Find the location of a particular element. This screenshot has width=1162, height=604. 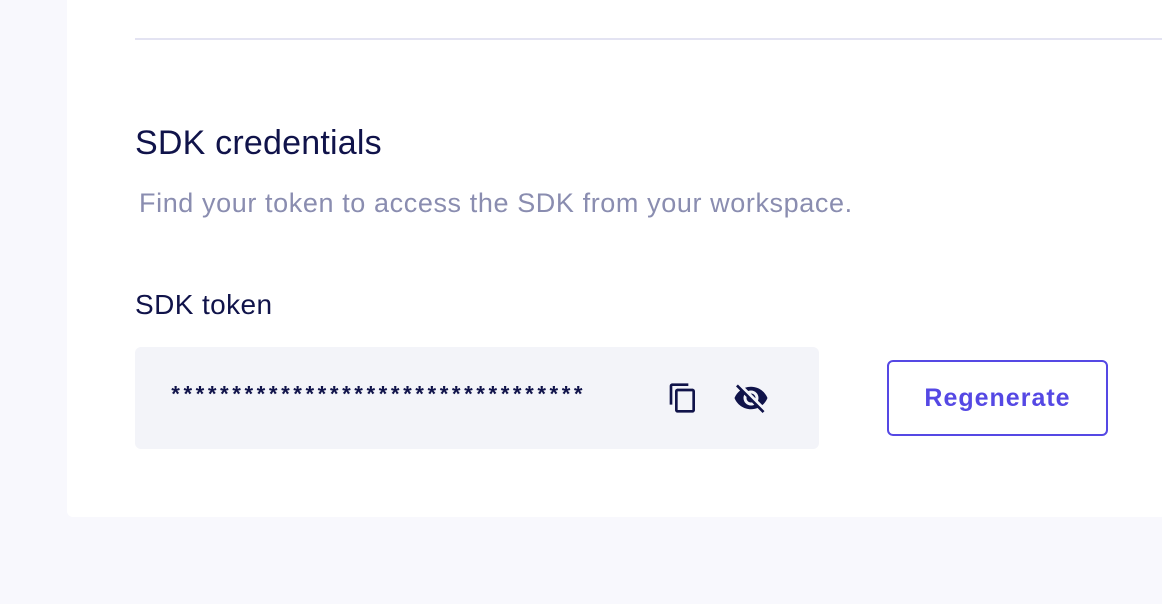

toggle-visibility-button is located at coordinates (751, 398).